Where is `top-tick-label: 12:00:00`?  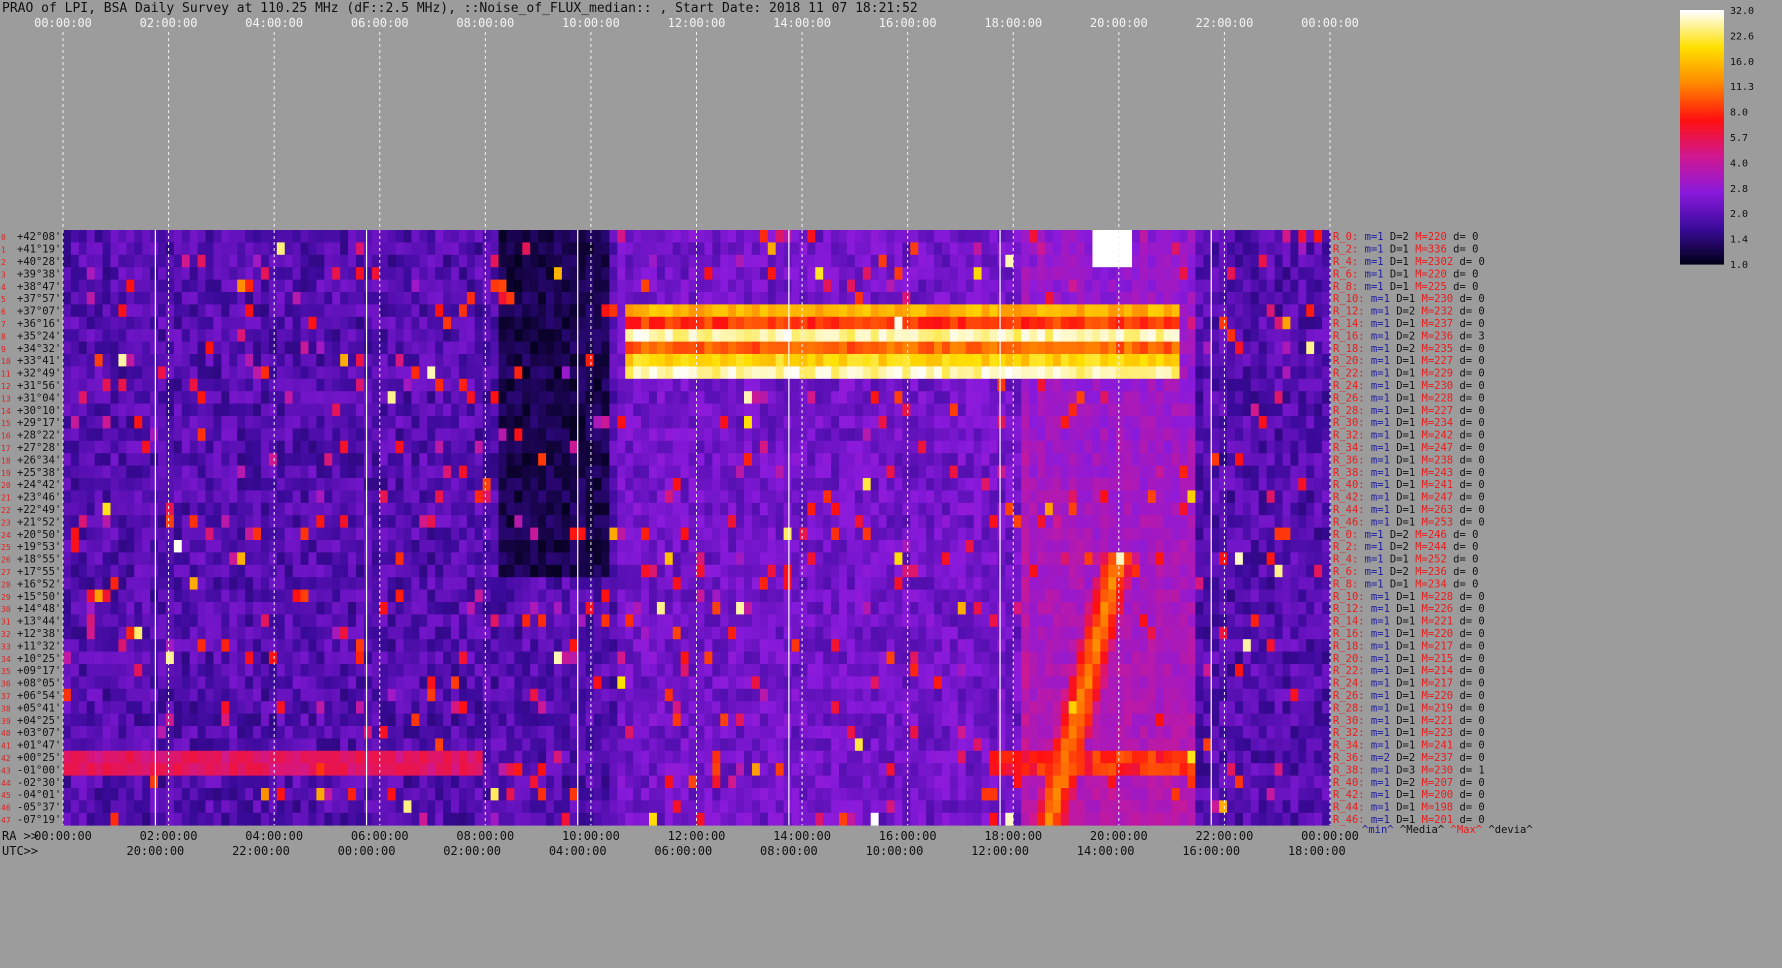
top-tick-label: 12:00:00 is located at coordinates (697, 23).